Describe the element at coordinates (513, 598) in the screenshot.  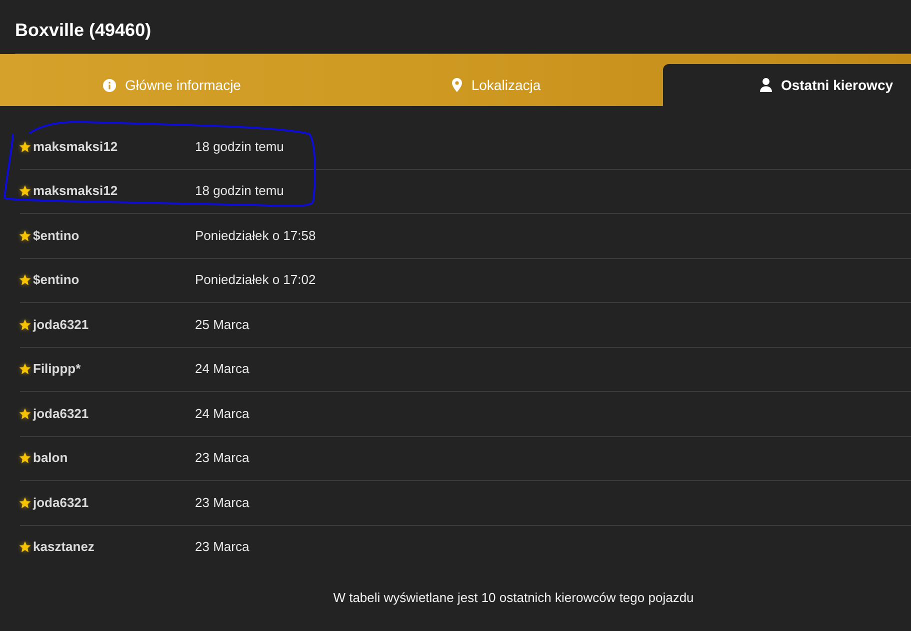
I see `table-footnote: W tabeli wyświetlane jest 10 ostatnich kierowców tego pojazdu` at that location.